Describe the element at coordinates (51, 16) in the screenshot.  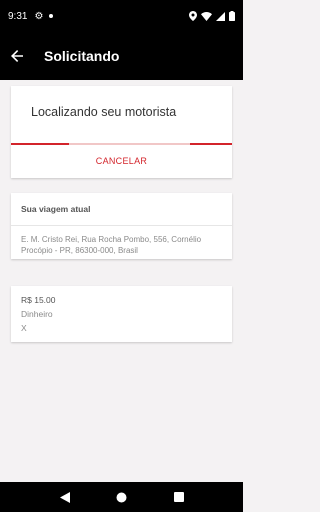
I see `notification-dot-icon` at that location.